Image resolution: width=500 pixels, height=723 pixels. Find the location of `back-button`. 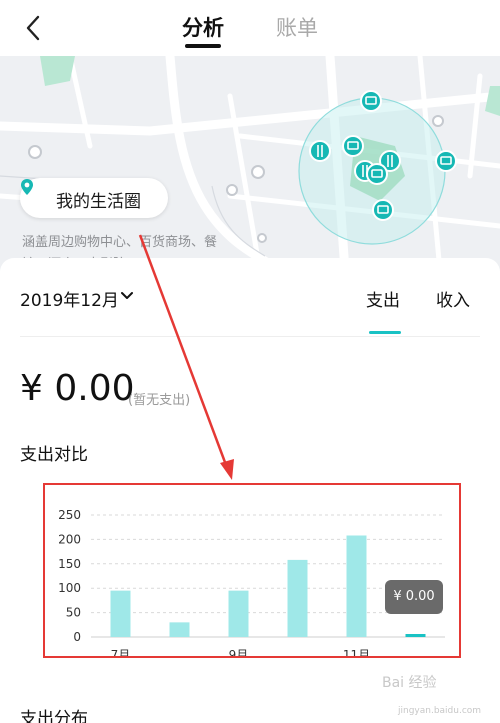

back-button is located at coordinates (34, 28).